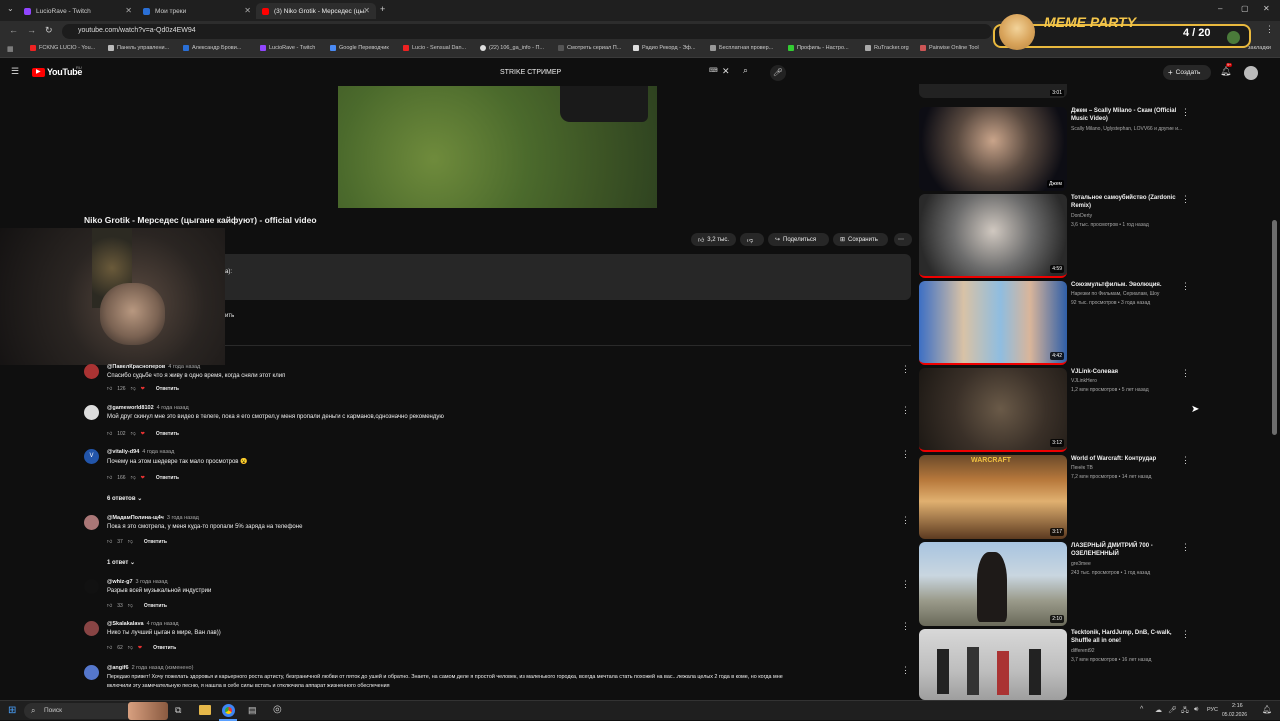  What do you see at coordinates (615, 72) in the screenshot?
I see `search-input: STRIKE СТРИМЕР` at bounding box center [615, 72].